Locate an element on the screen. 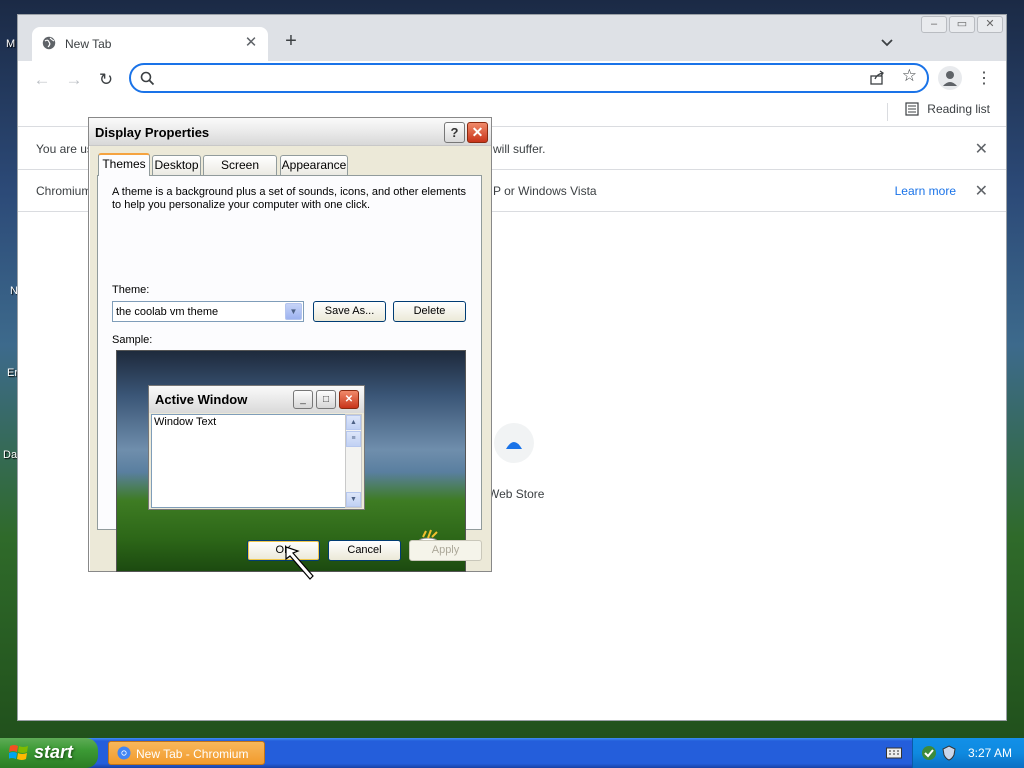  address-bar: ☆ is located at coordinates (529, 78).